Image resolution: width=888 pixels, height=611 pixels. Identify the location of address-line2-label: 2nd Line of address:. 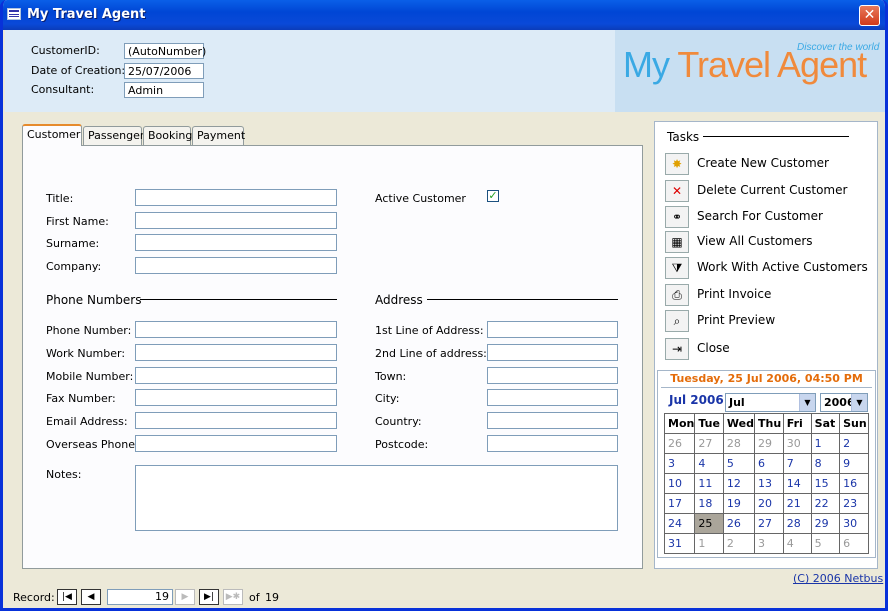
(431, 353).